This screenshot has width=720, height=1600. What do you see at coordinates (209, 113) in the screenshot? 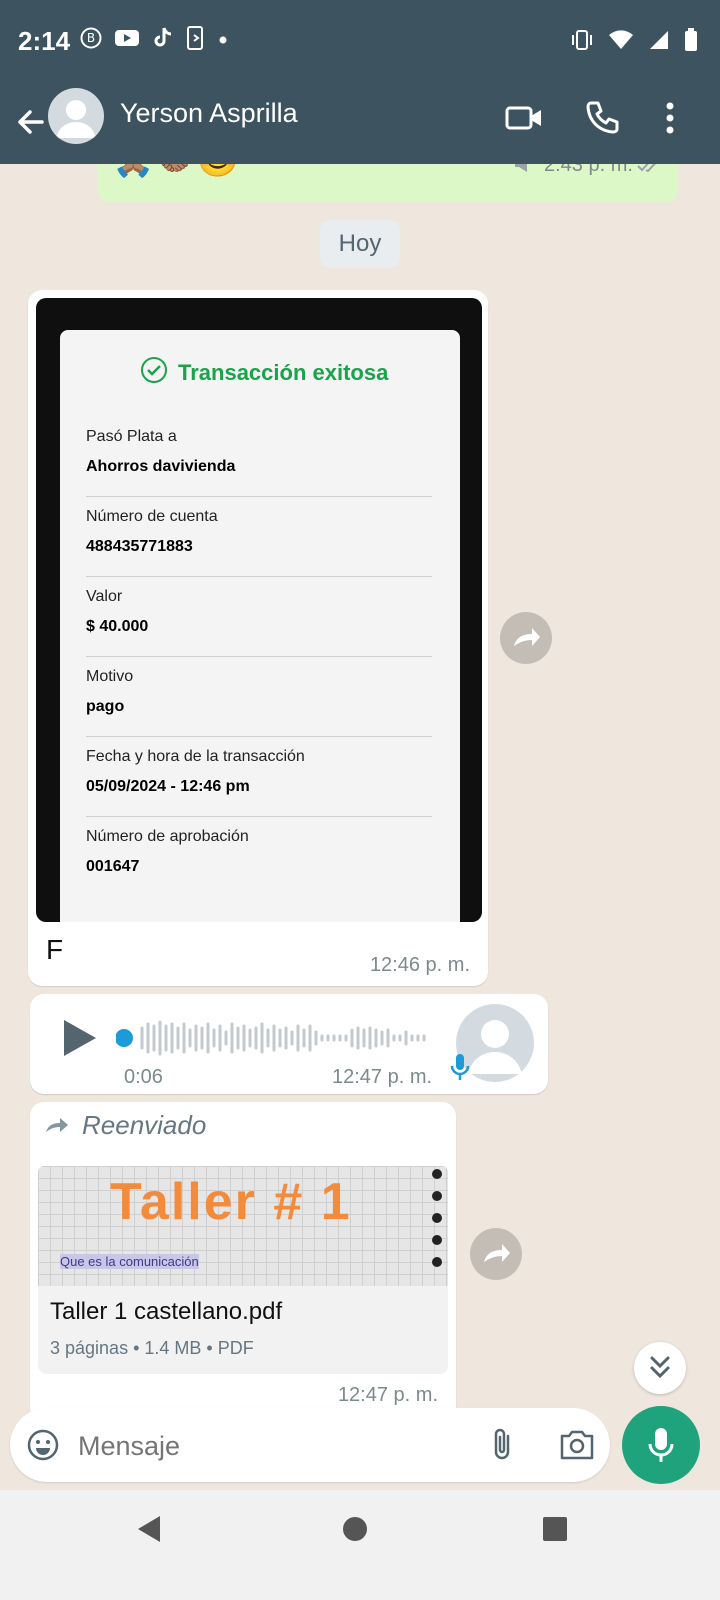
I see `contact-name: Yerson Asprilla` at bounding box center [209, 113].